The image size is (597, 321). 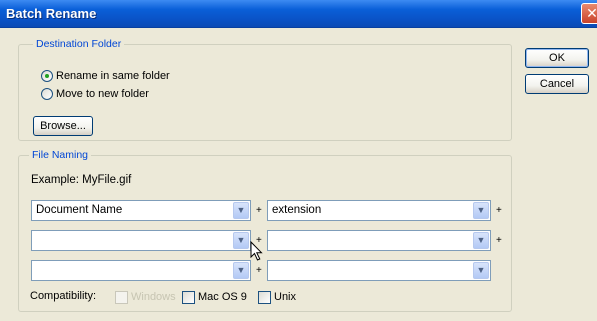 I want to click on title-bar: Batch Rename ✕, so click(x=298, y=14).